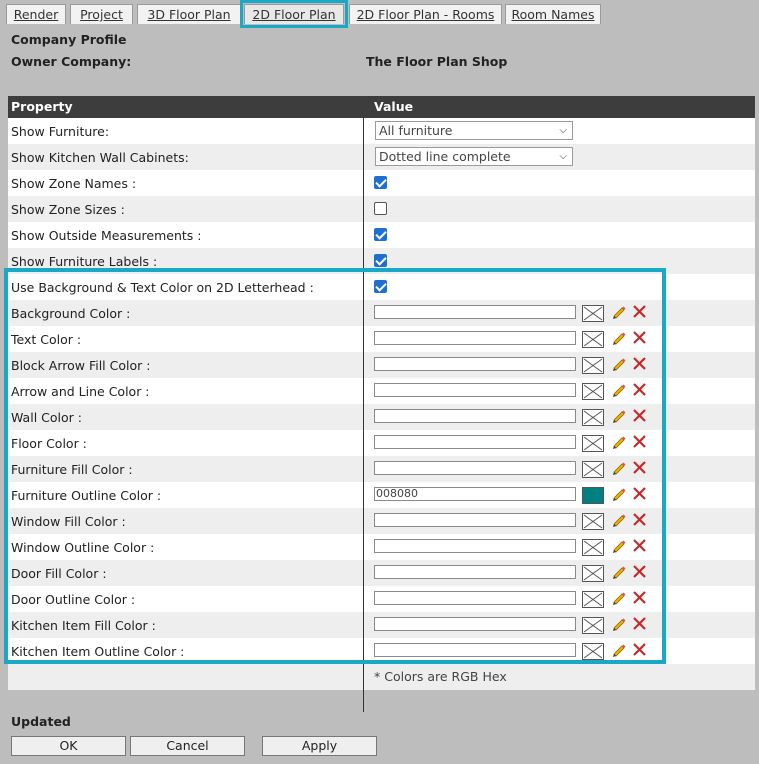 The height and width of the screenshot is (764, 759). What do you see at coordinates (81, 365) in the screenshot?
I see `row-label: Block Arrow Fill Color :` at bounding box center [81, 365].